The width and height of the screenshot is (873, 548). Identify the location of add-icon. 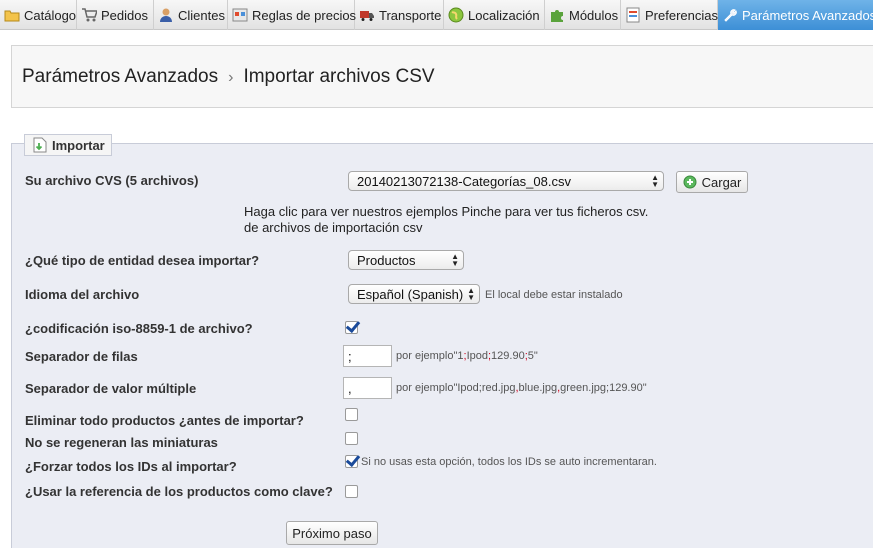
(690, 182).